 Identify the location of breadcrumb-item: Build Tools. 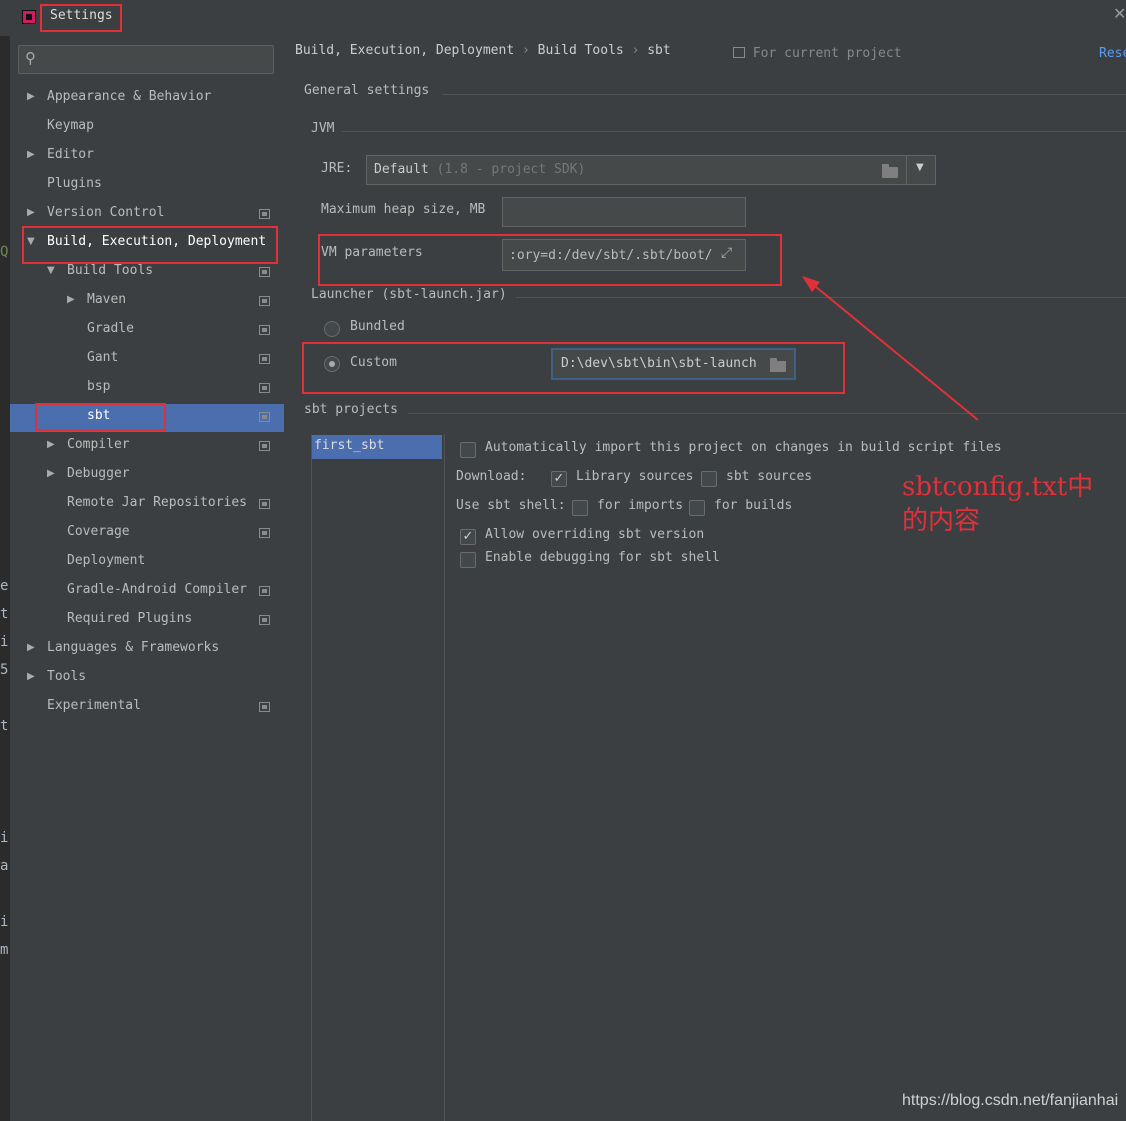
(581, 50).